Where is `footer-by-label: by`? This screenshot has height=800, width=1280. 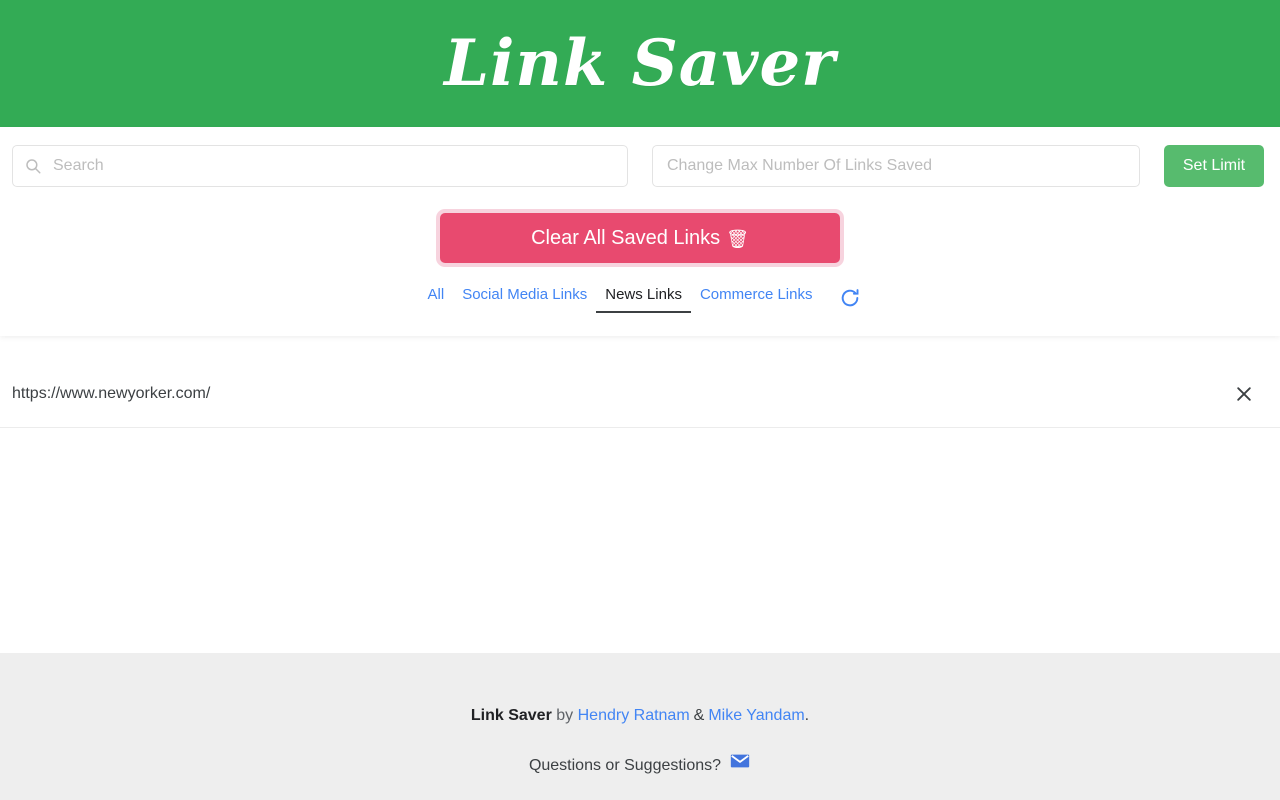
footer-by-label: by is located at coordinates (565, 715).